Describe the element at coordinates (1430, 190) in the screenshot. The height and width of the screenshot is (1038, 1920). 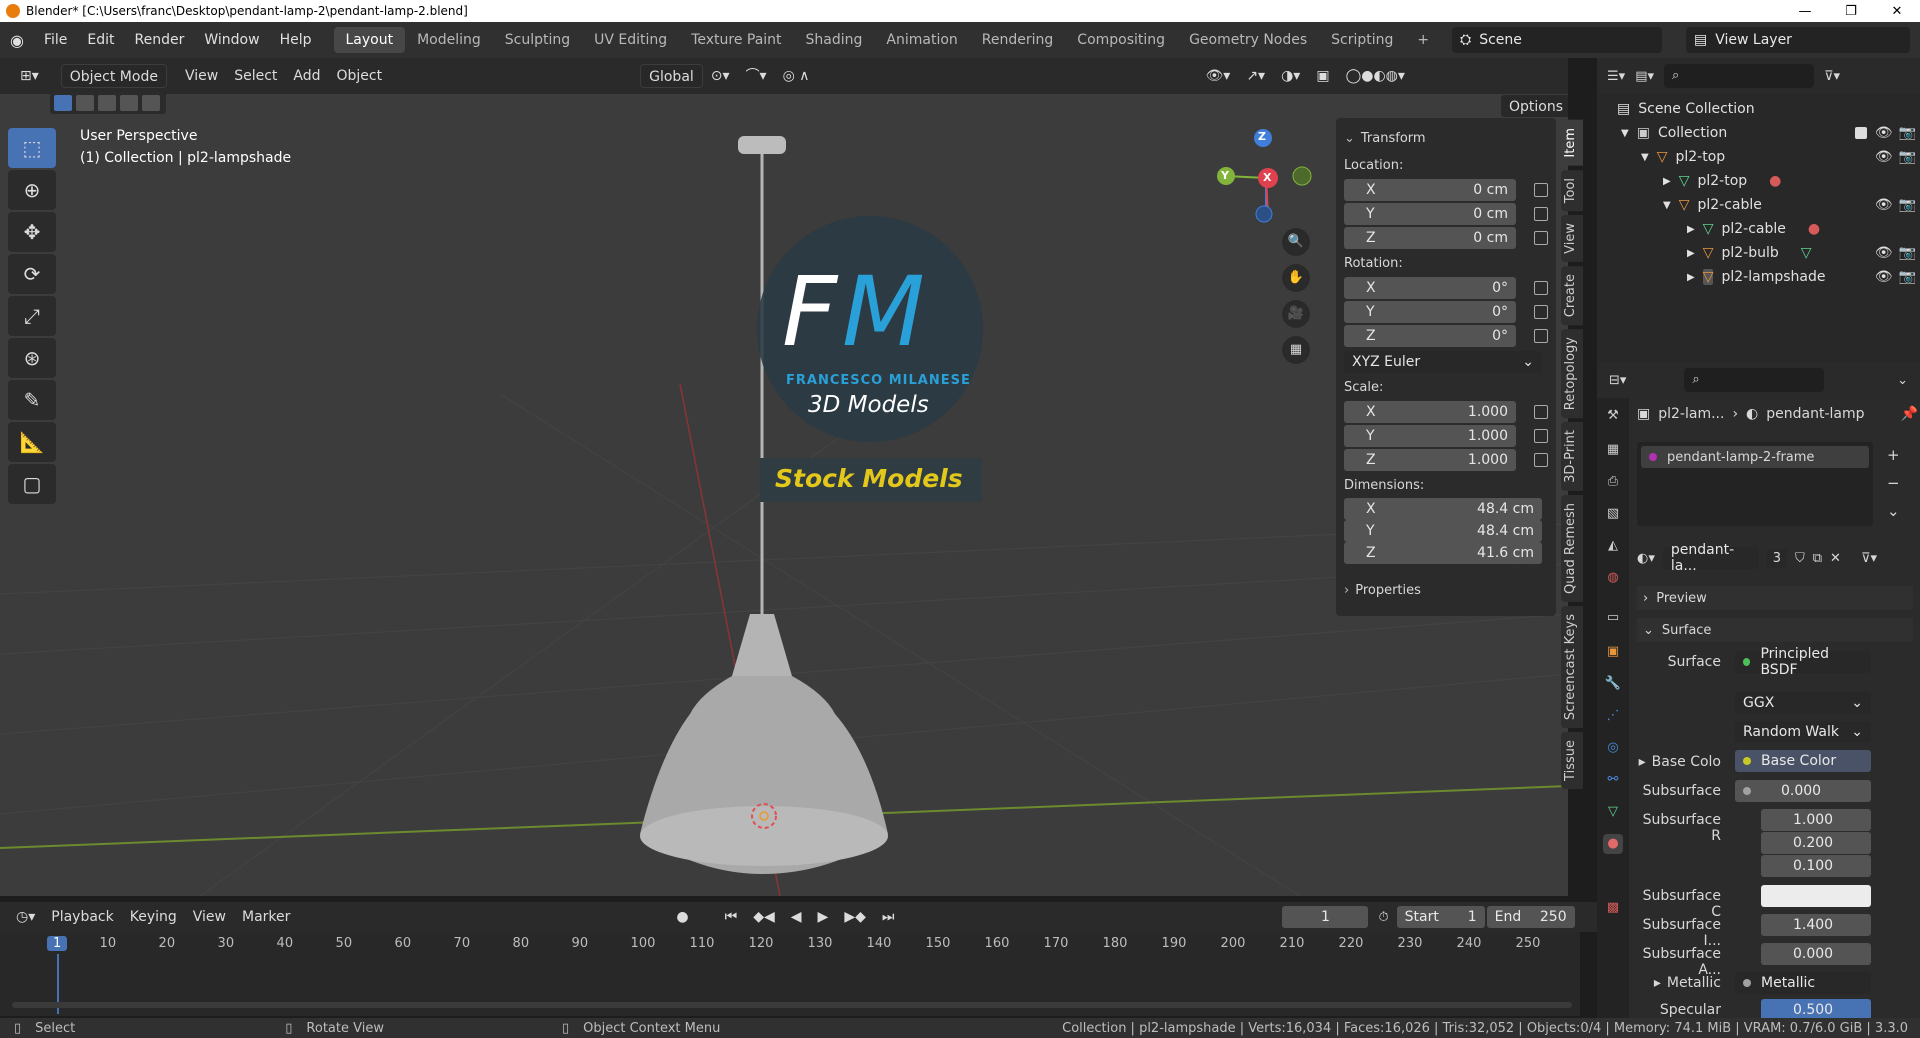
I see `location-x-field: X 0 cm` at that location.